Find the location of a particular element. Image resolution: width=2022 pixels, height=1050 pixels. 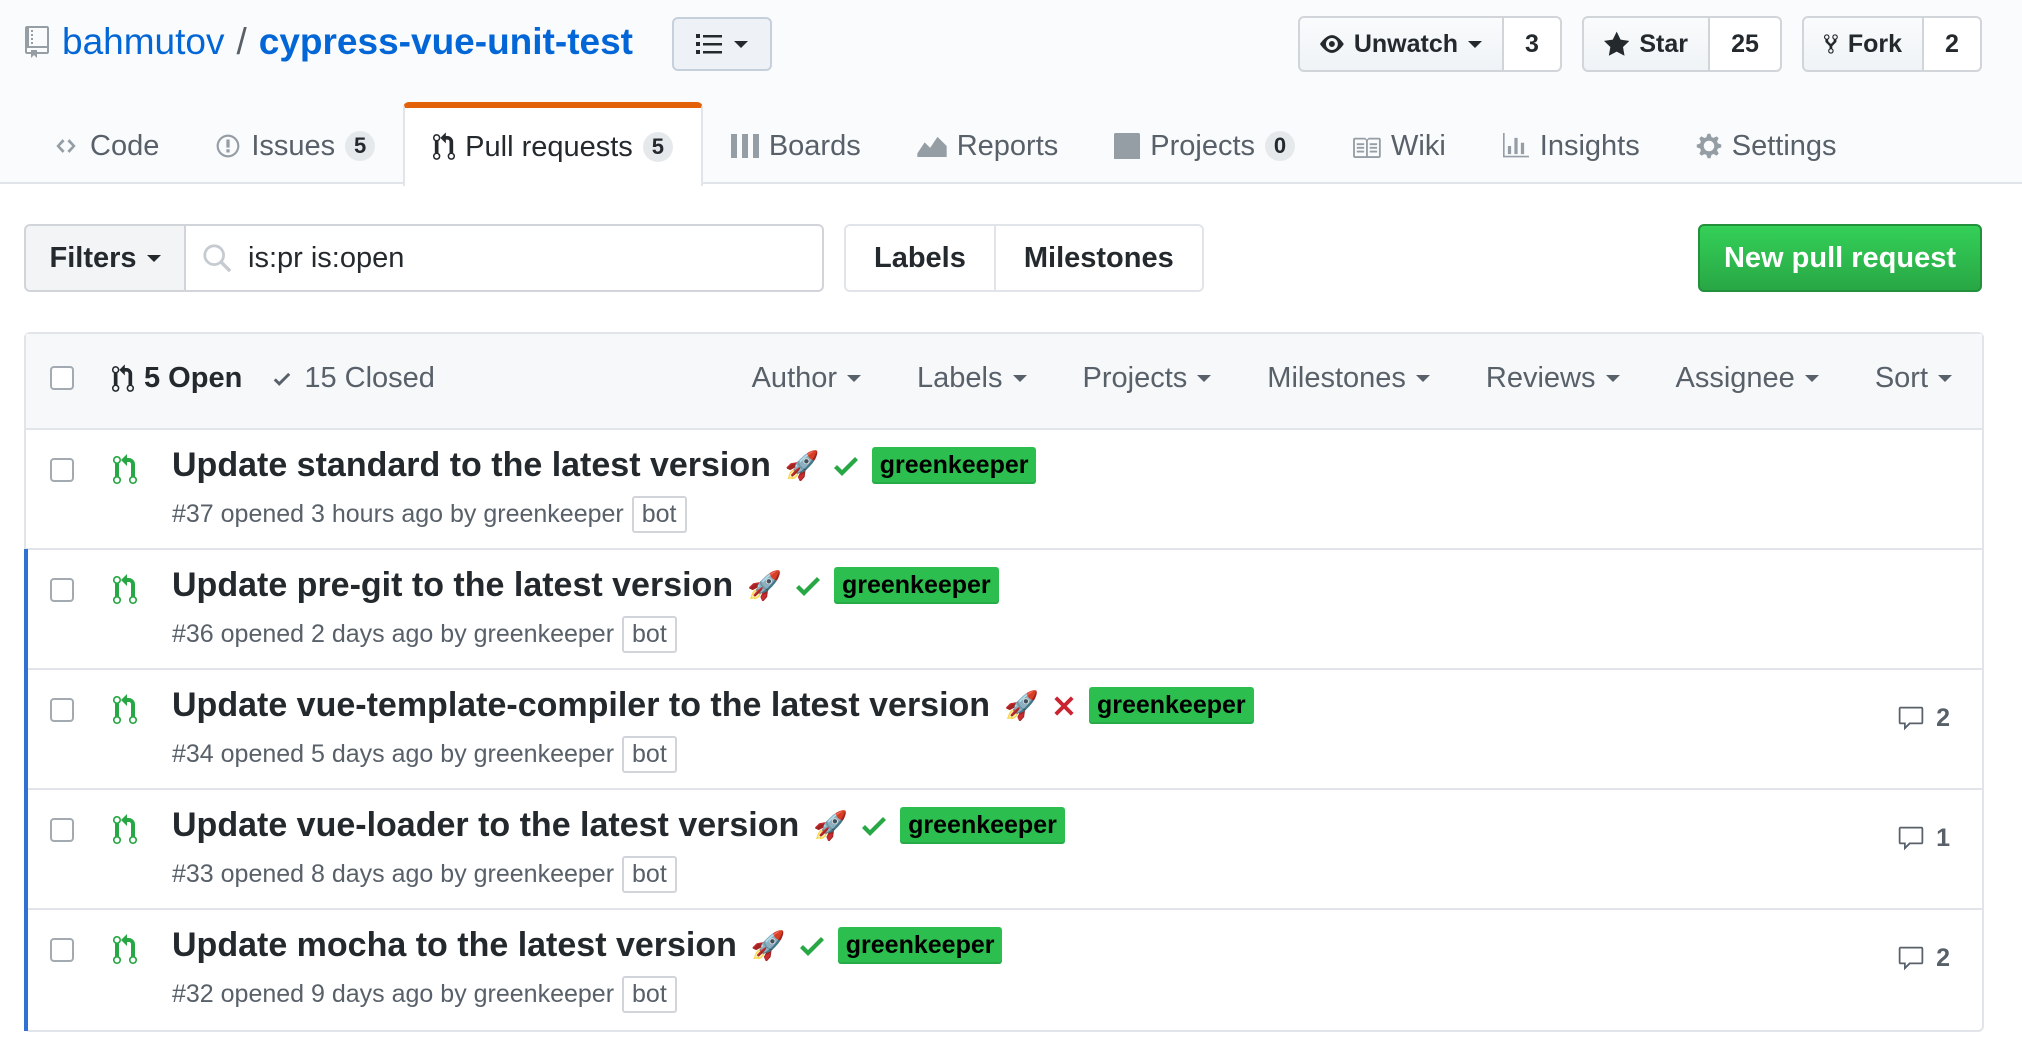

star-button: Star is located at coordinates (1646, 44).